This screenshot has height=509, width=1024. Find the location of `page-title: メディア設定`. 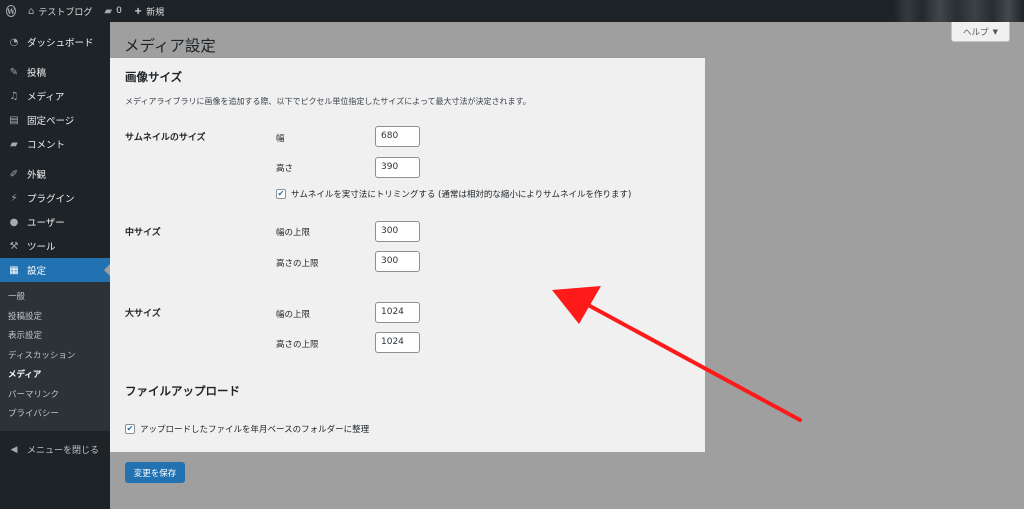

page-title: メディア設定 is located at coordinates (170, 46).